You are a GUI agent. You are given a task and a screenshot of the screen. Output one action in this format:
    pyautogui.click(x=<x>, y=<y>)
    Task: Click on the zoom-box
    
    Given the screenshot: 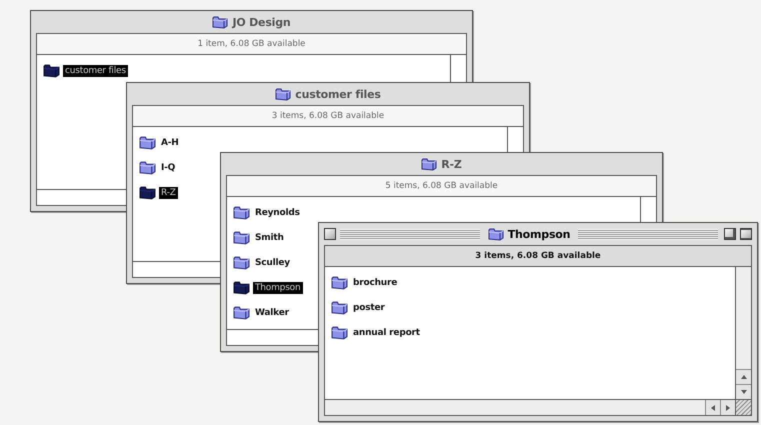 What is the action you would take?
    pyautogui.click(x=730, y=234)
    